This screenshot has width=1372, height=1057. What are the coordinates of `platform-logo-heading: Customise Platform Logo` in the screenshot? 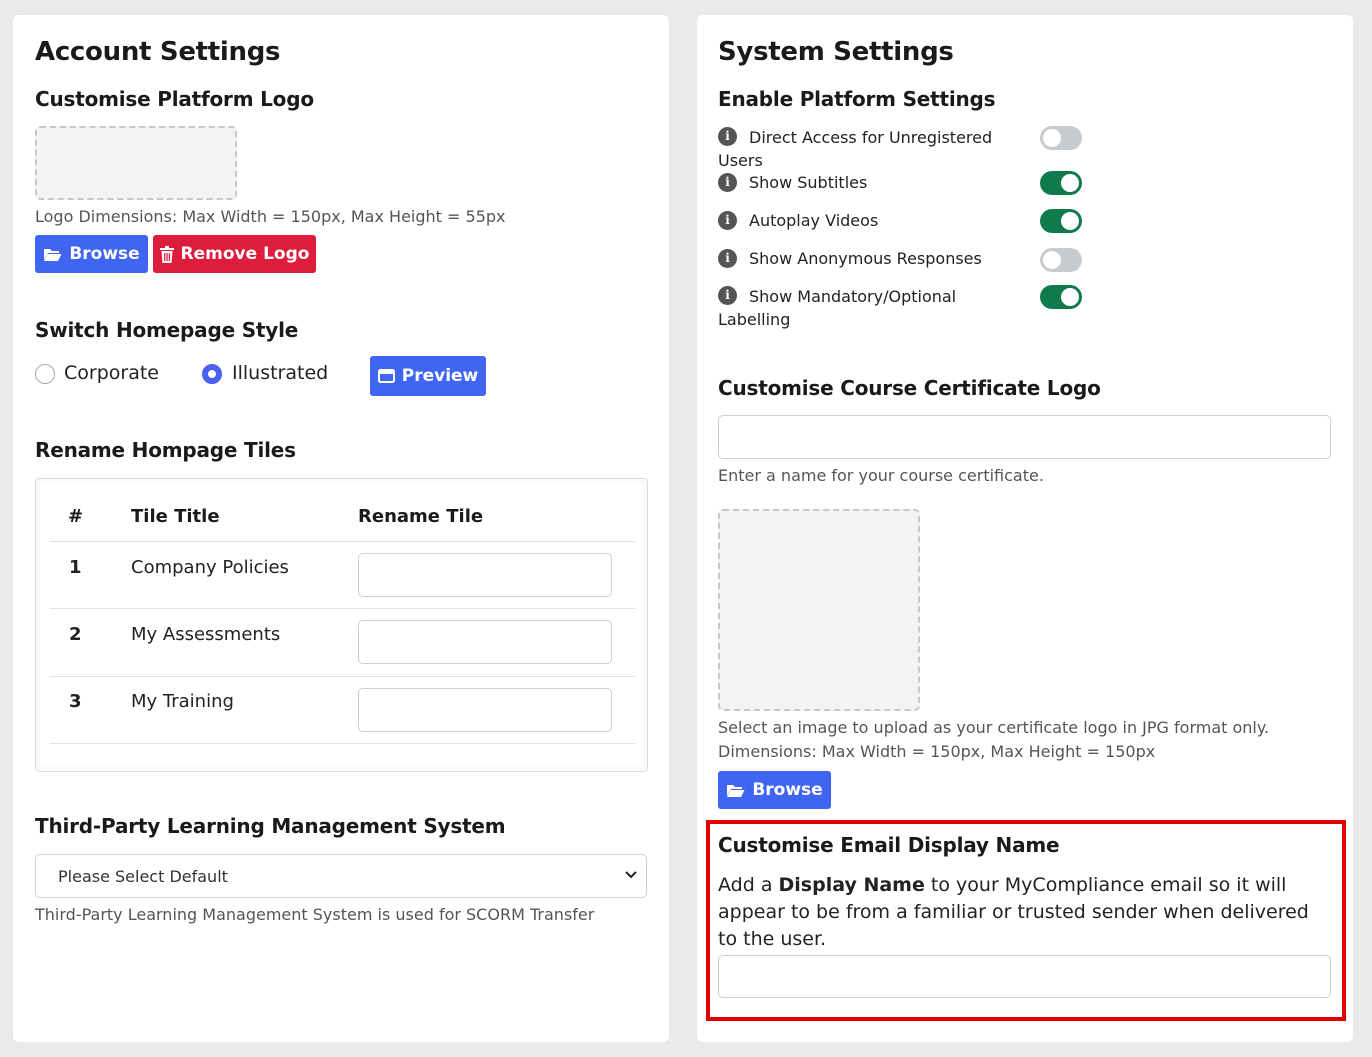 It's located at (174, 99).